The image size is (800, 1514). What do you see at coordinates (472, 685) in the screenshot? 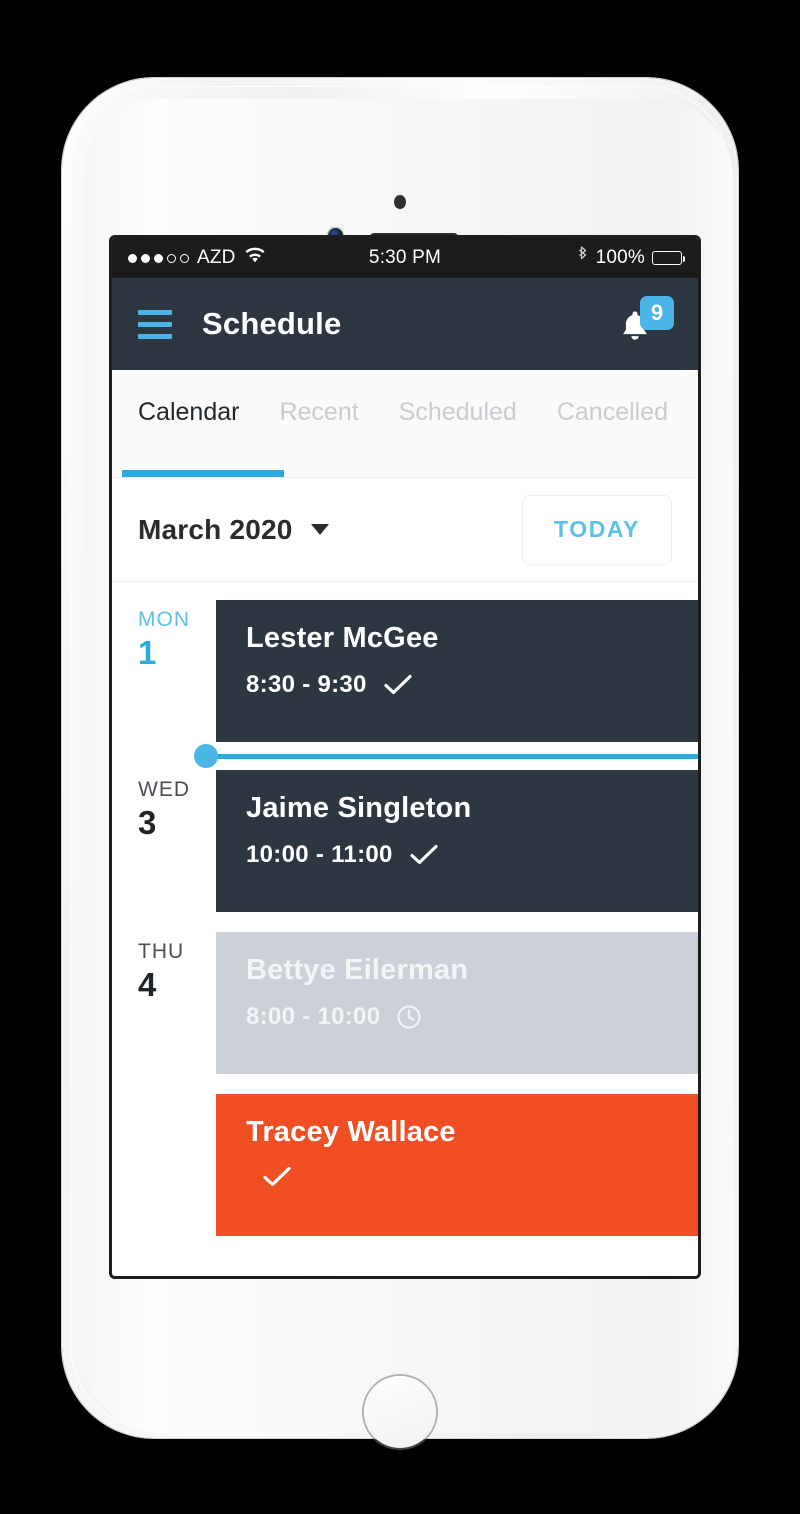
I see `event-time-row: 8:30 - 9:30` at bounding box center [472, 685].